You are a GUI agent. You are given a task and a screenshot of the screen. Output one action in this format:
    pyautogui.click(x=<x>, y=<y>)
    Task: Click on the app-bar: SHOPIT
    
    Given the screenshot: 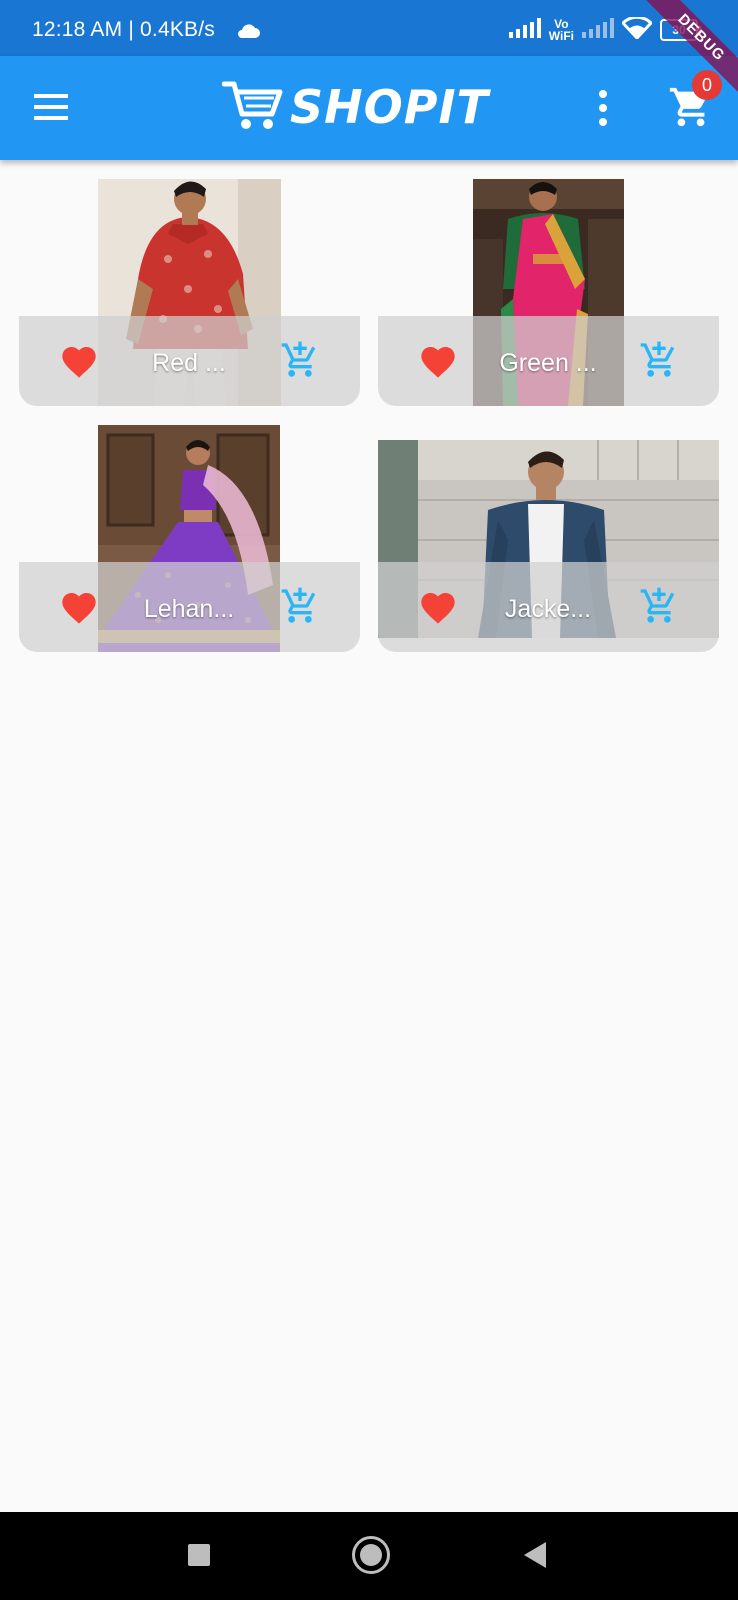 What is the action you would take?
    pyautogui.click(x=369, y=108)
    